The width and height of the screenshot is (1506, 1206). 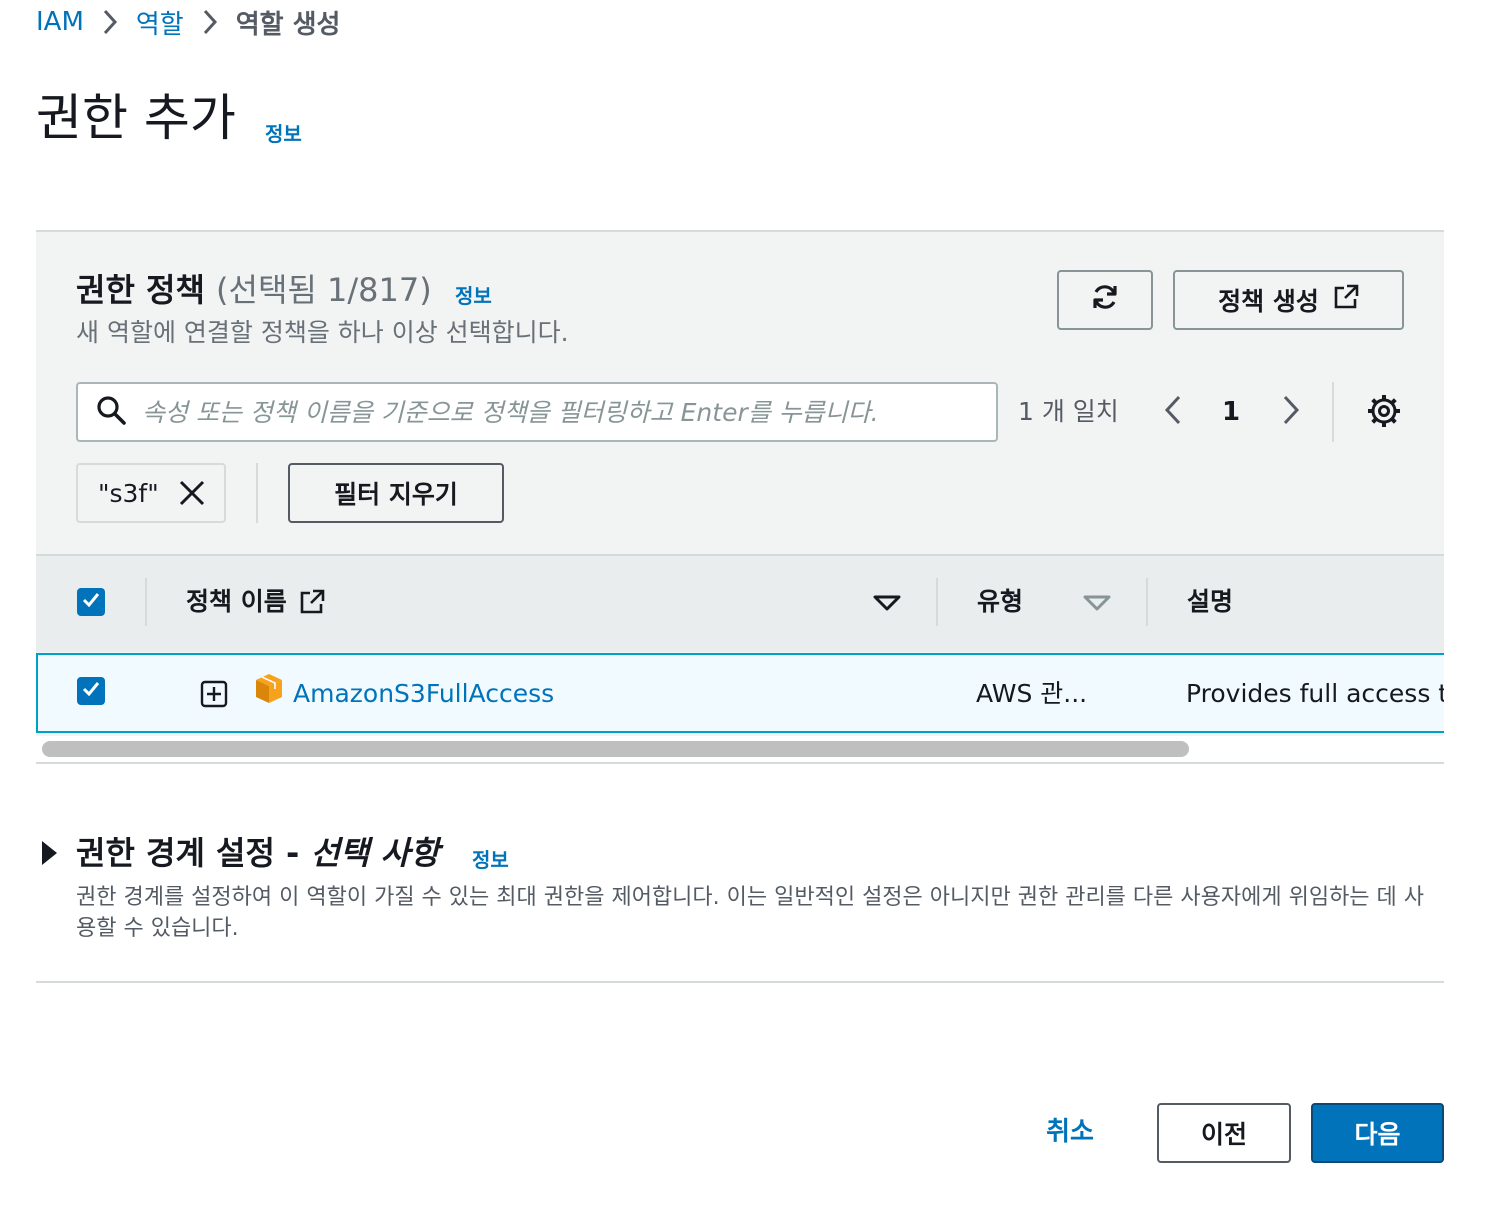 I want to click on match-count: 1 개 일치, so click(x=1068, y=411).